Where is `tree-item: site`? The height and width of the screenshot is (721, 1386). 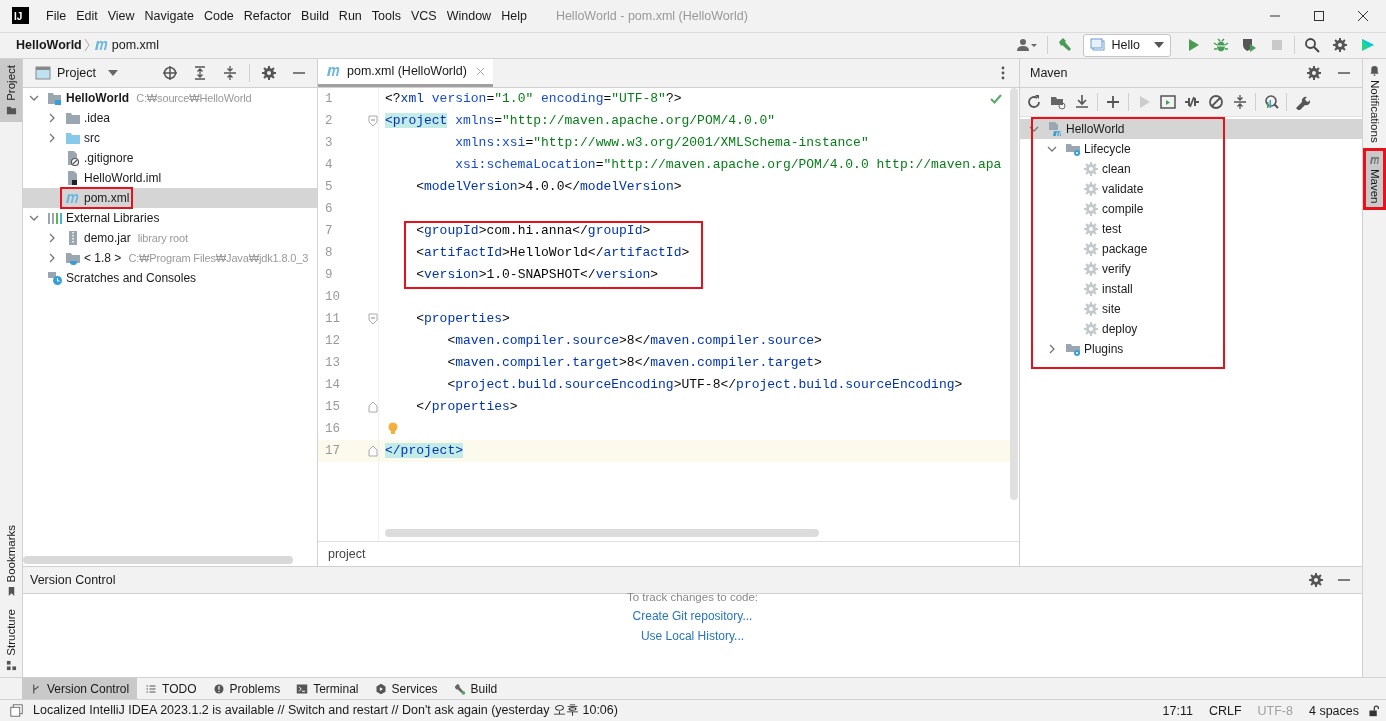
tree-item: site is located at coordinates (1111, 308).